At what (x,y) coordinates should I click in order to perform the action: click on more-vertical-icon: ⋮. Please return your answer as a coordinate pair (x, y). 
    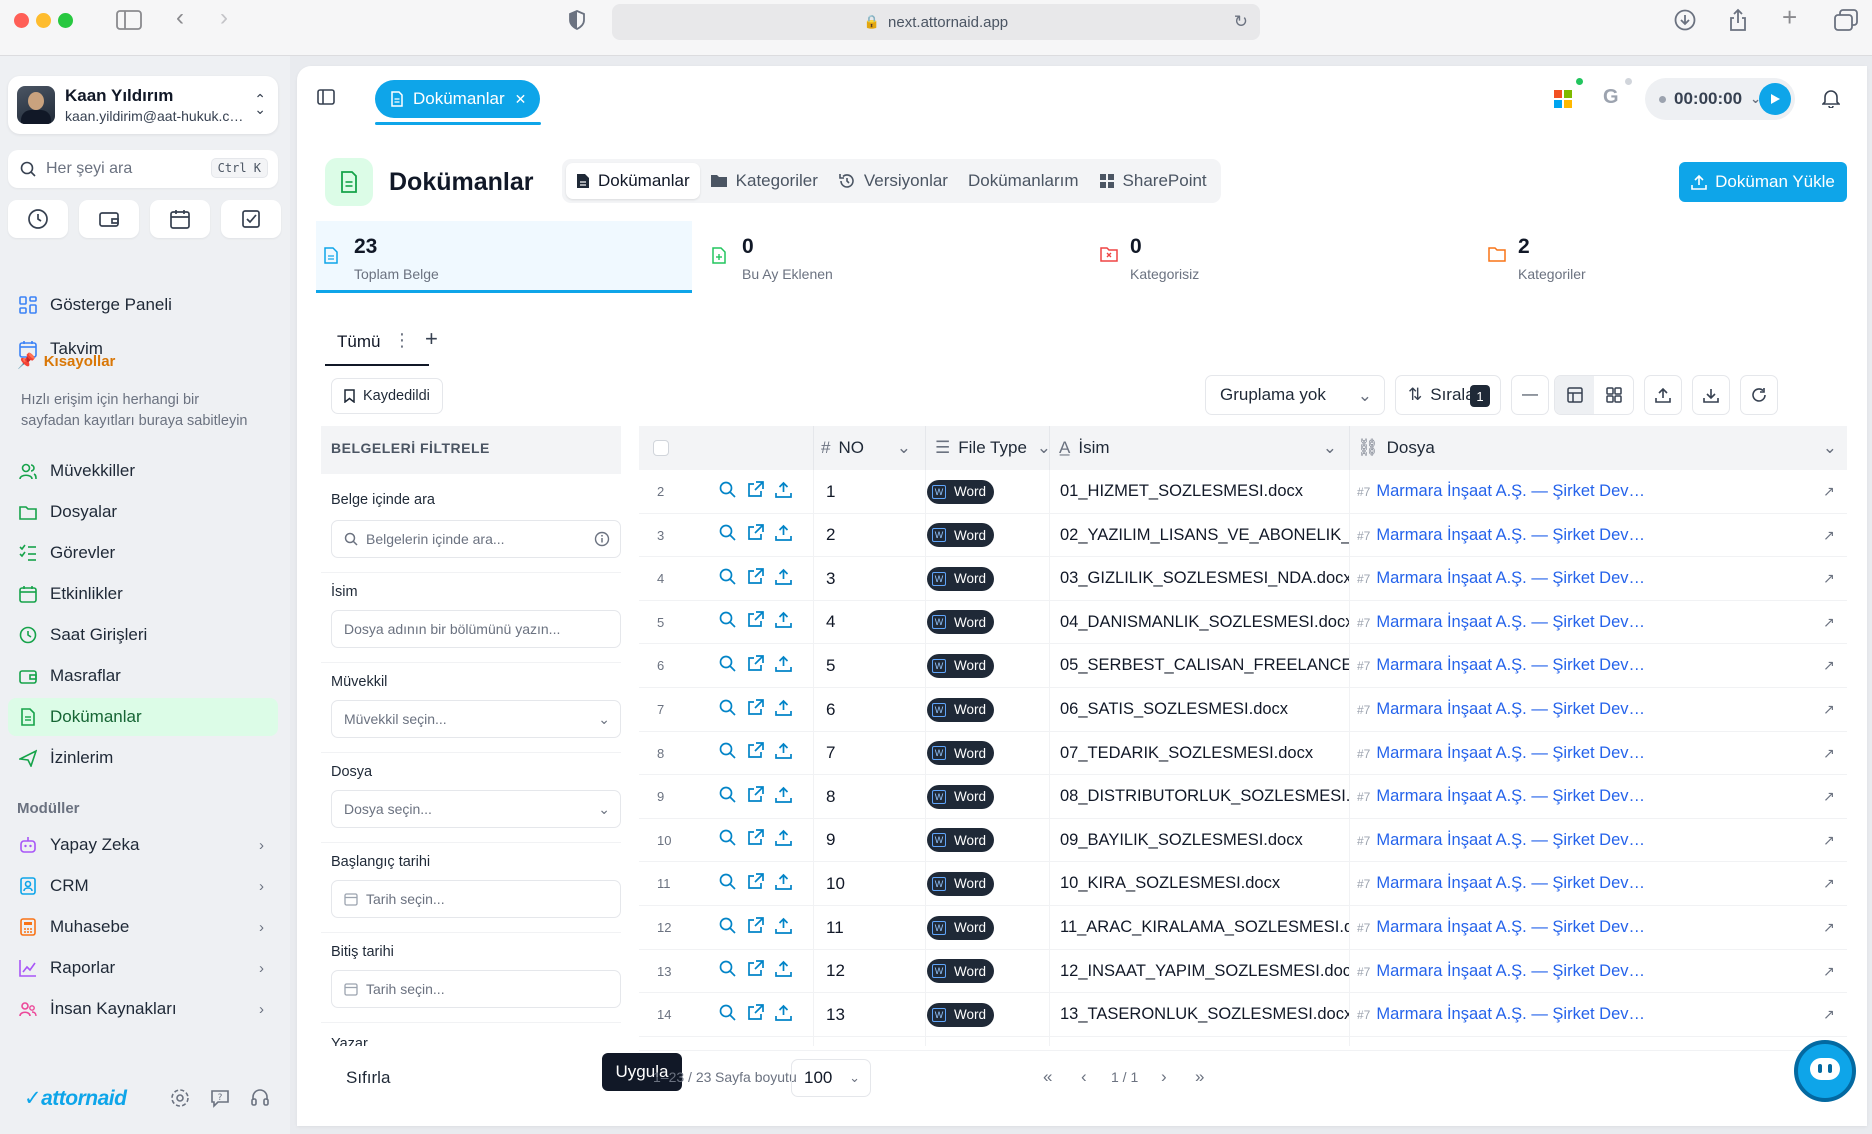
    Looking at the image, I should click on (402, 340).